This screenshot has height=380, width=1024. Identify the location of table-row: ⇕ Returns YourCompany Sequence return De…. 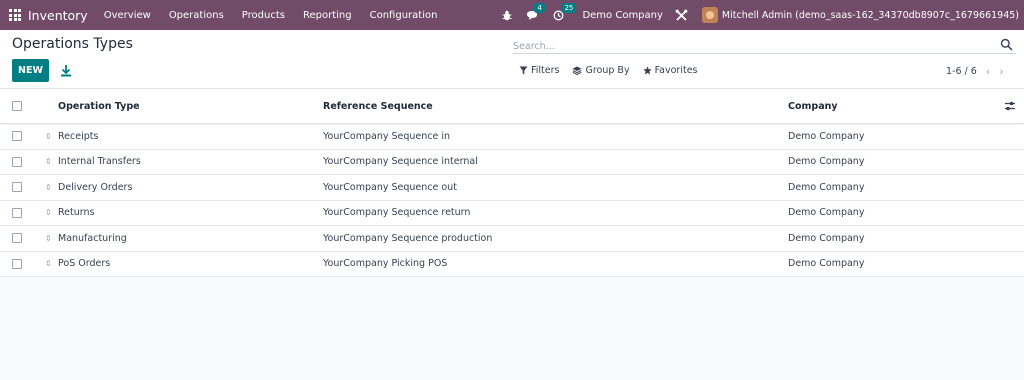
(512, 213).